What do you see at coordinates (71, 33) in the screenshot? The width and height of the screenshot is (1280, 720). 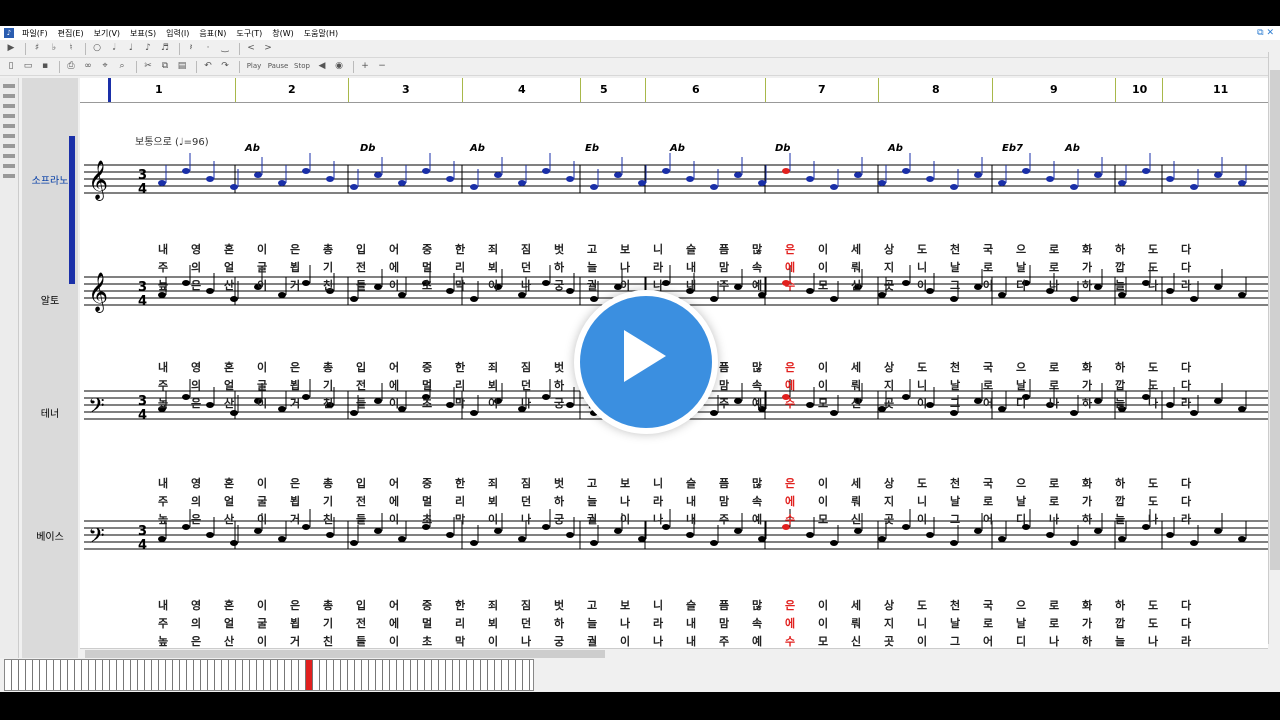 I see `menu-edit: 편집(E)` at bounding box center [71, 33].